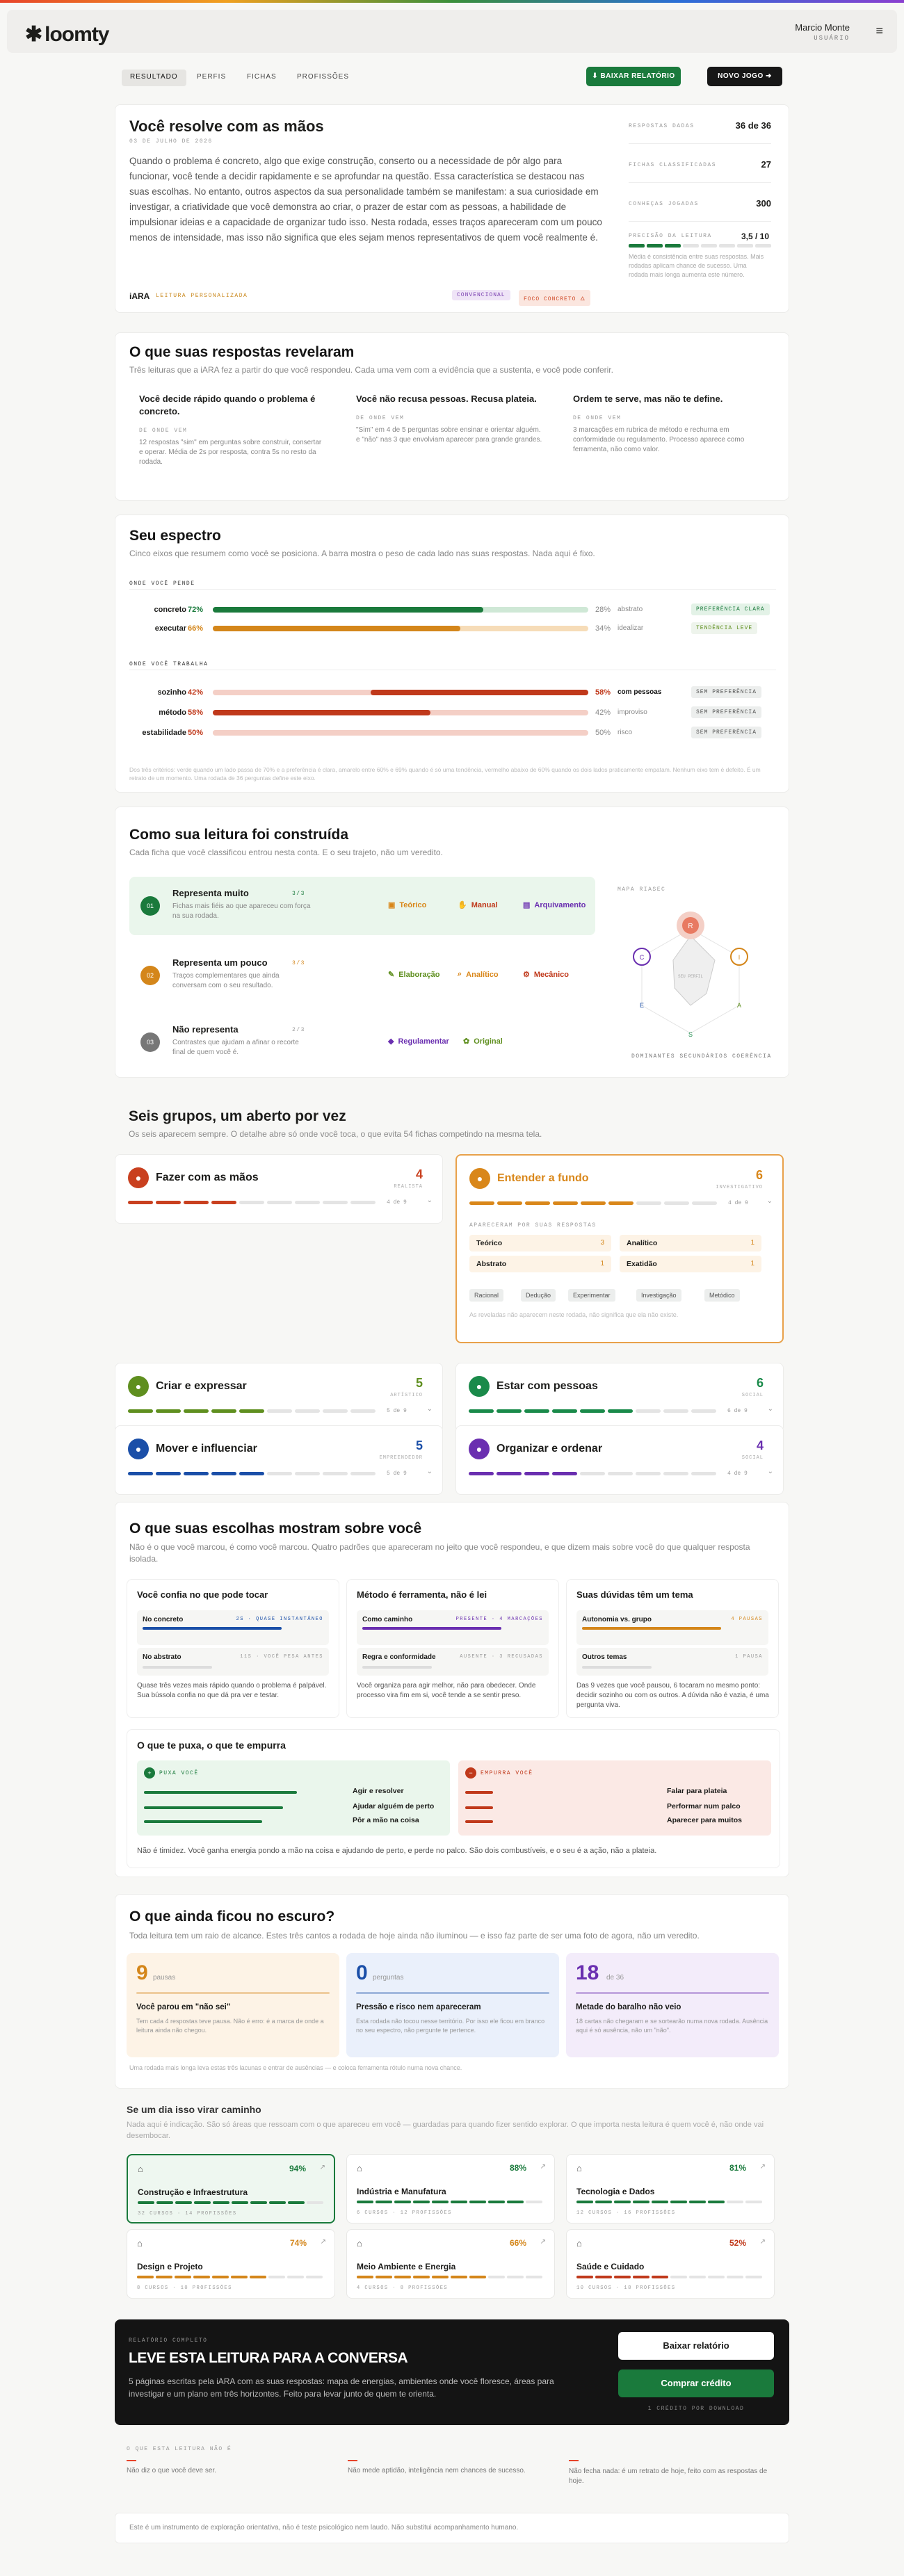  What do you see at coordinates (690, 1243) in the screenshot?
I see `open-trait: Analítico 1` at bounding box center [690, 1243].